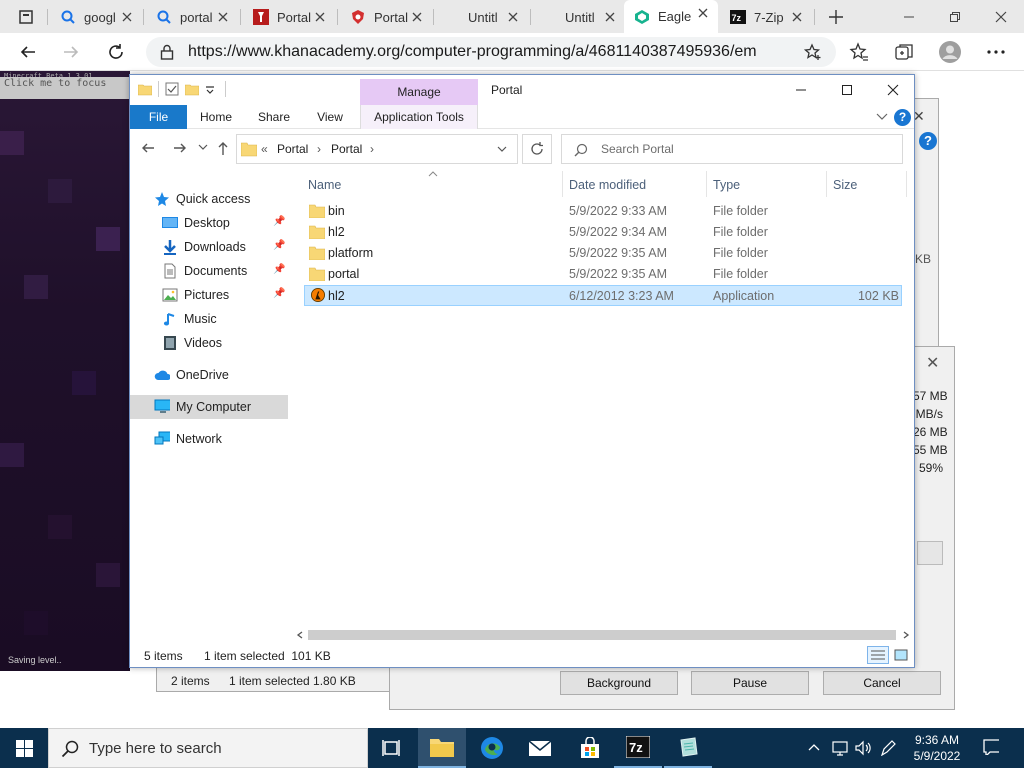 The height and width of the screenshot is (768, 1024). Describe the element at coordinates (419, 117) in the screenshot. I see `tab-application-tools: Application Tools` at that location.